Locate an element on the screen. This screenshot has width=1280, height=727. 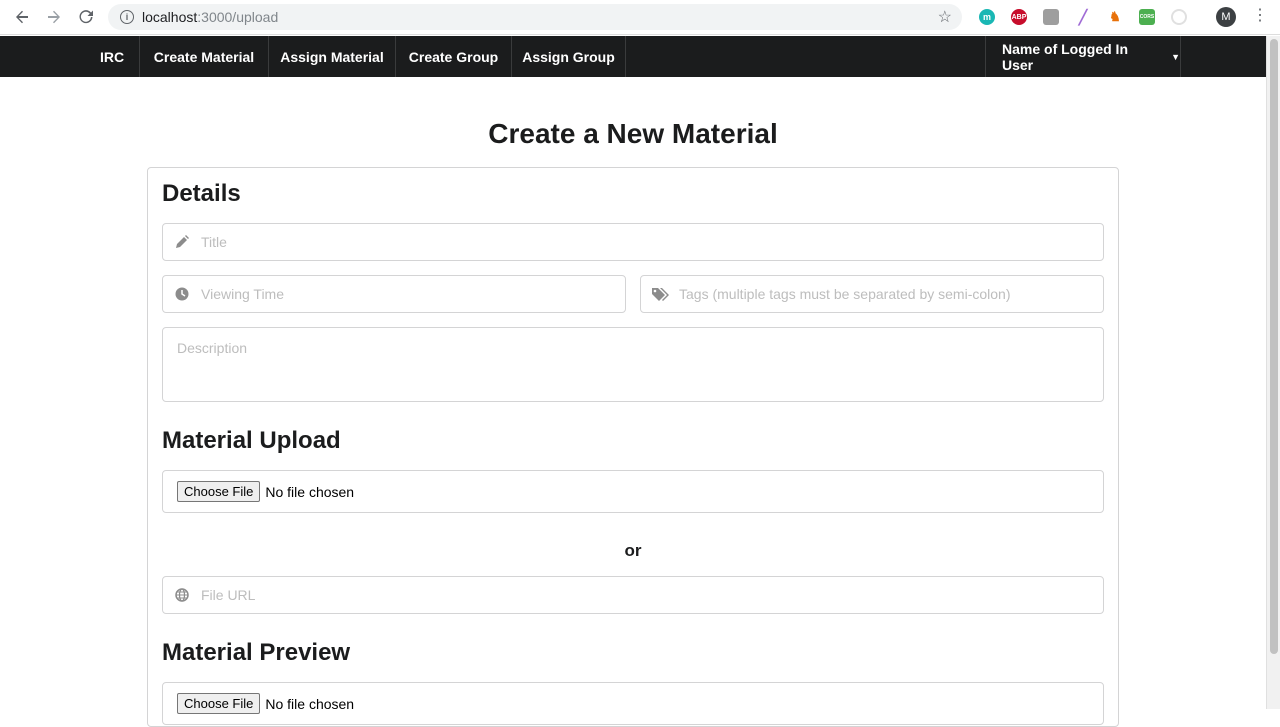
preview-file-input: Choose File No file chosen is located at coordinates (633, 703).